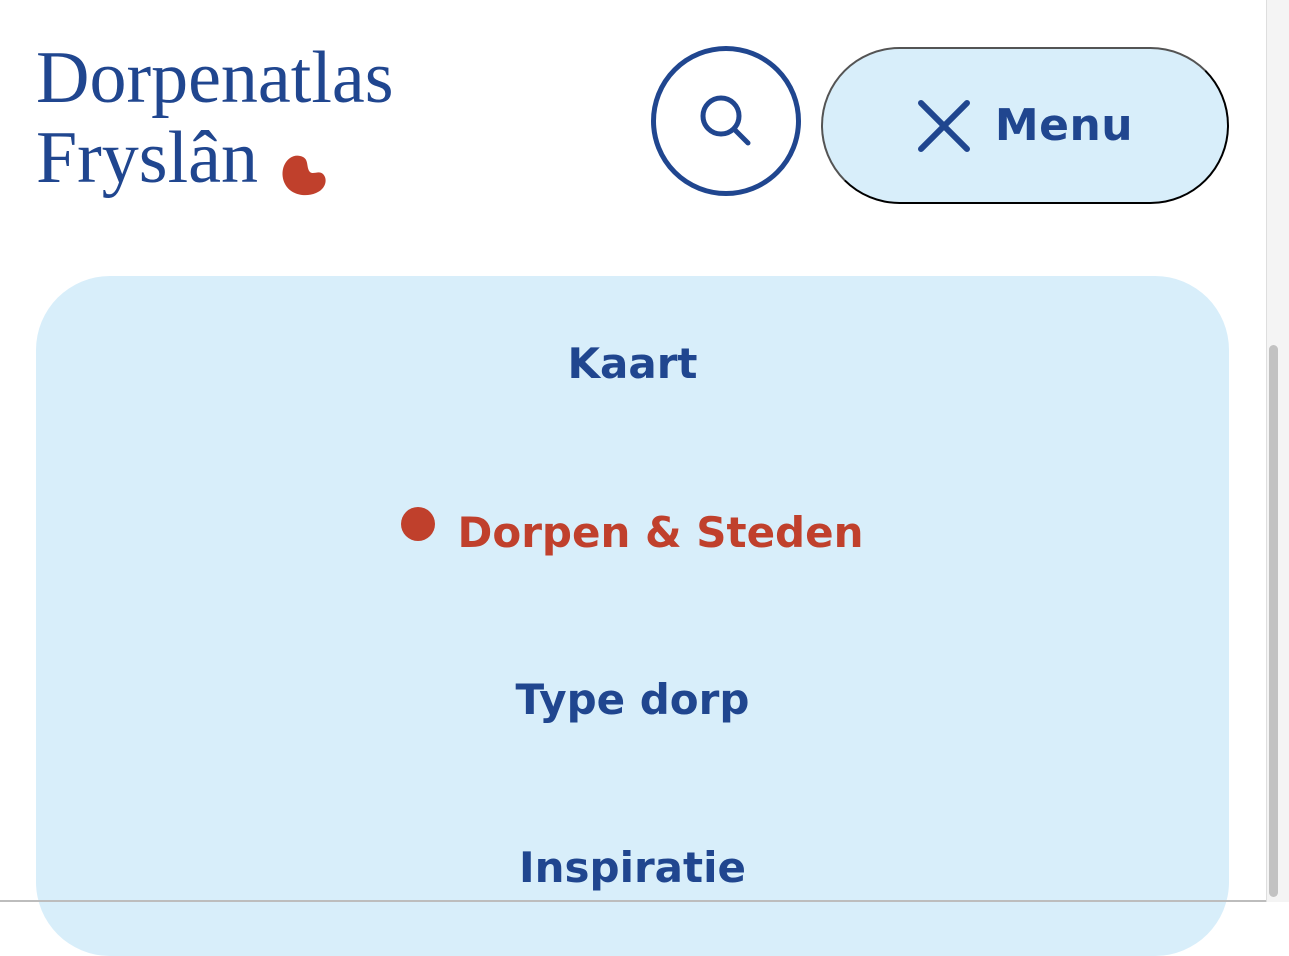 The width and height of the screenshot is (1289, 956). I want to click on nav-item-label: Kaart, so click(632, 363).